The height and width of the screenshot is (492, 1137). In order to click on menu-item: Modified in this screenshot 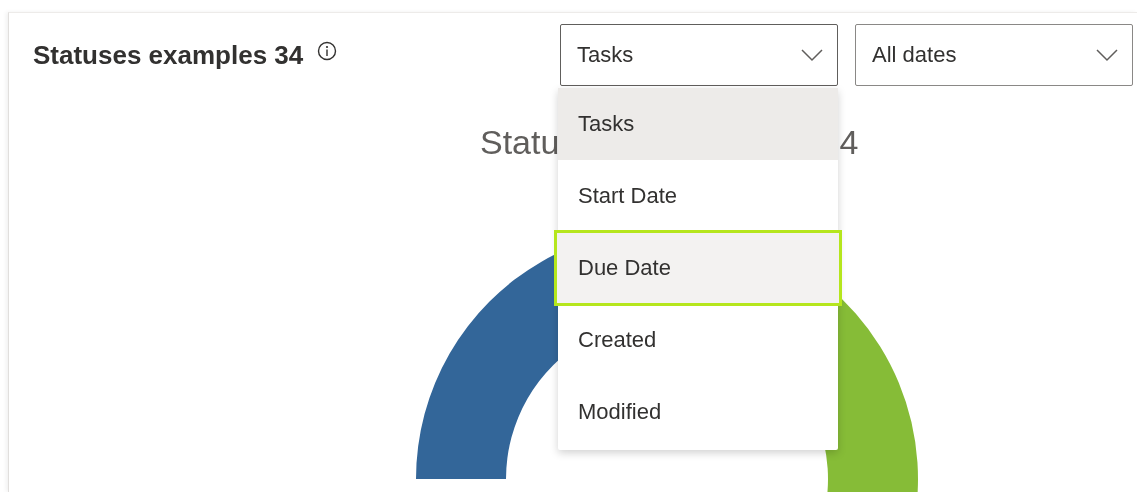, I will do `click(698, 412)`.